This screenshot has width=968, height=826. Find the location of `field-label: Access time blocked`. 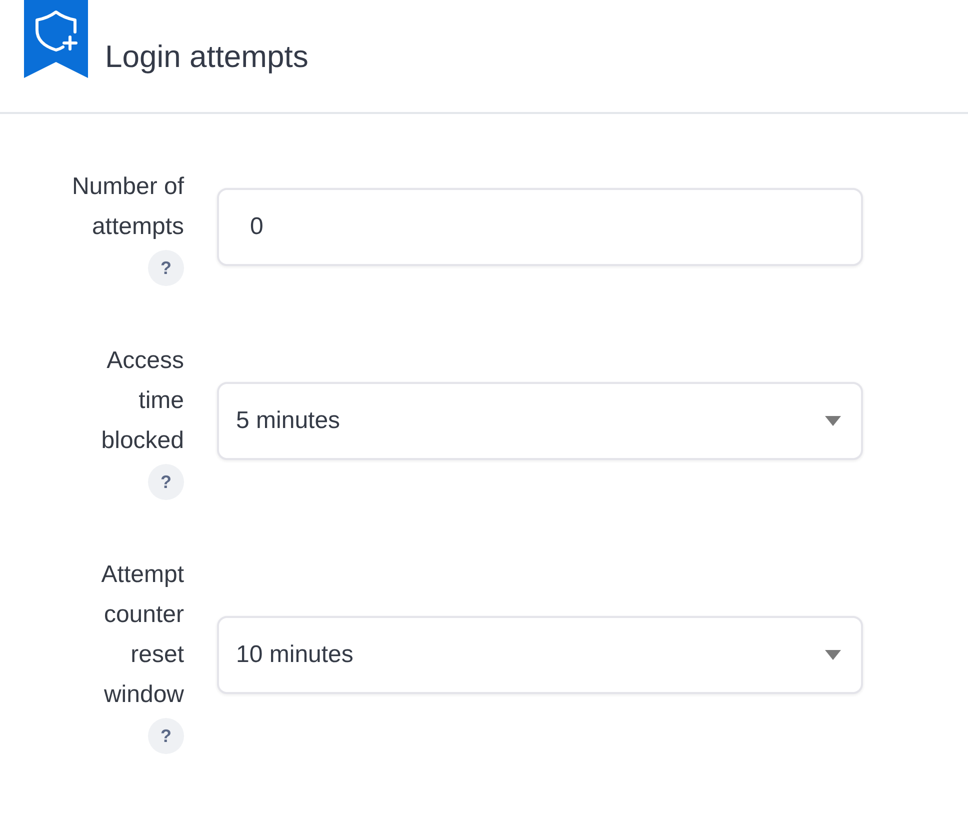

field-label: Access time blocked is located at coordinates (142, 401).